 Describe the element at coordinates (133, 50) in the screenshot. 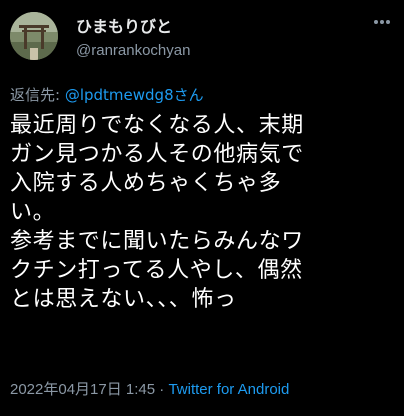

I see `author-handle: @ranrankochyan` at that location.